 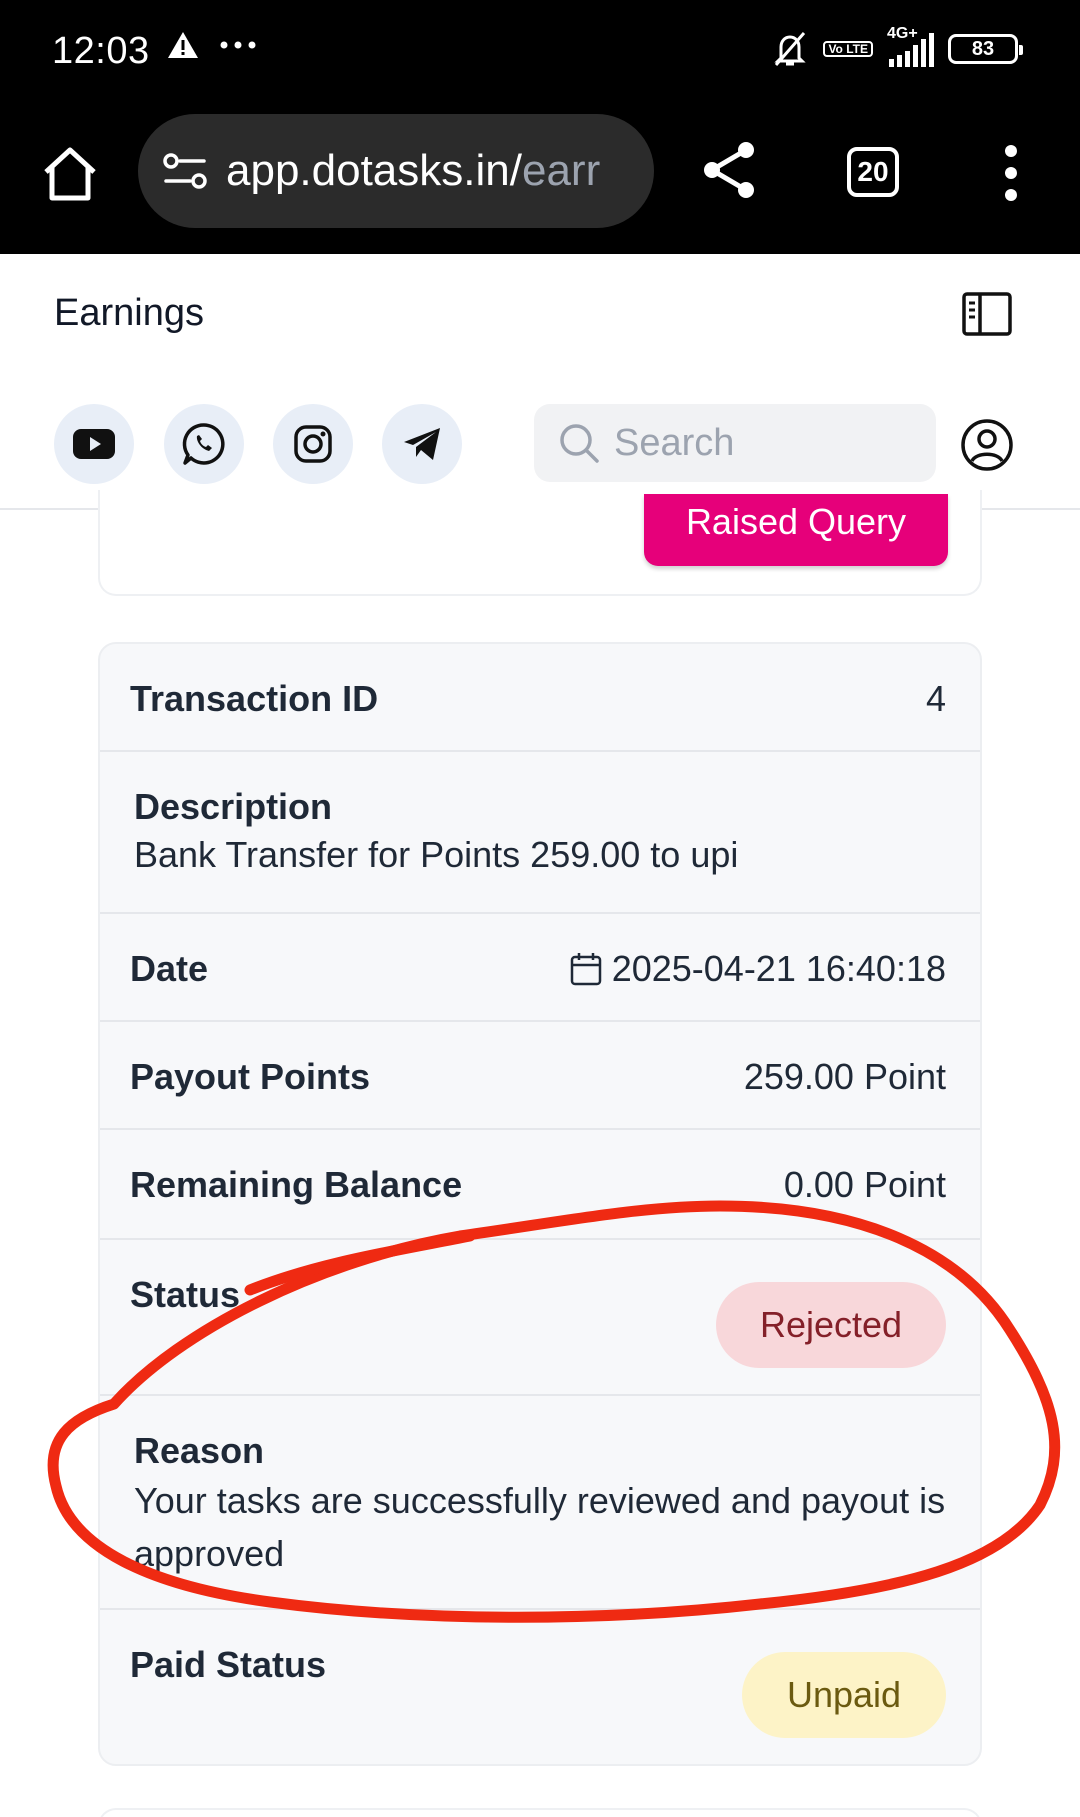 What do you see at coordinates (540, 1687) in the screenshot?
I see `paid-status-row: Paid Status Unpaid` at bounding box center [540, 1687].